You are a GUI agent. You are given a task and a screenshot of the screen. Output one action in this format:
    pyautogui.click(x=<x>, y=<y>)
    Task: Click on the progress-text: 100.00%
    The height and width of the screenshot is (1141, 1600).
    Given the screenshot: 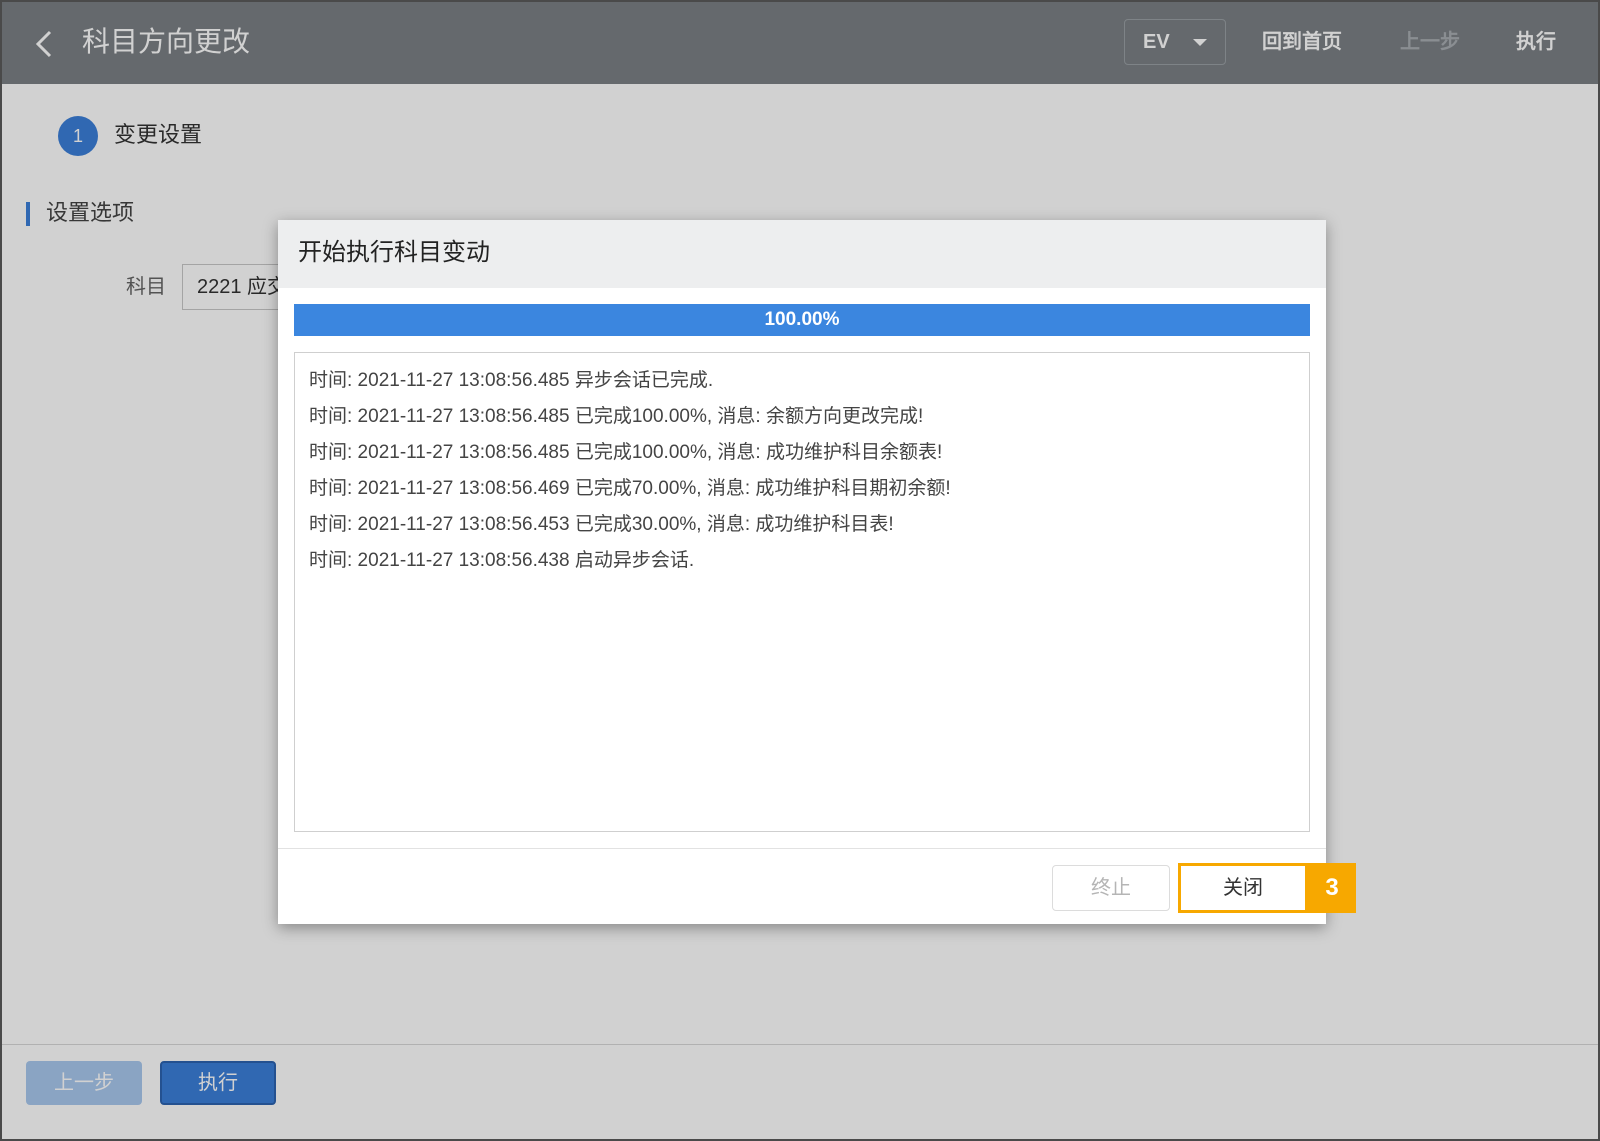 What is the action you would take?
    pyautogui.click(x=802, y=319)
    